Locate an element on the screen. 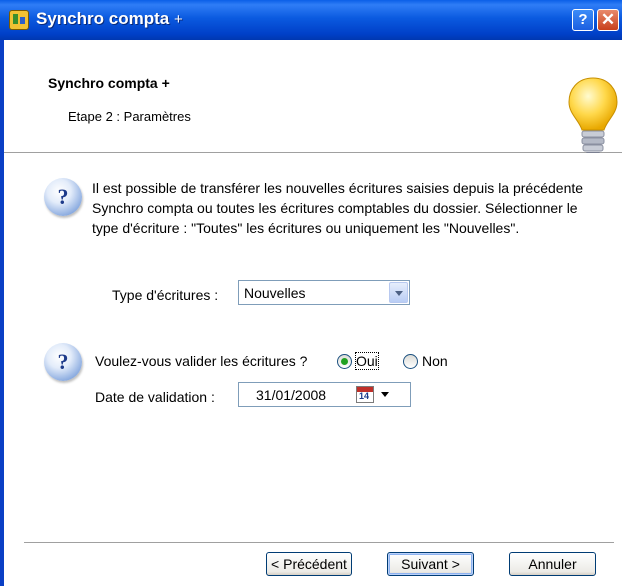  type-ecritures-value: Nouvelles is located at coordinates (275, 293).